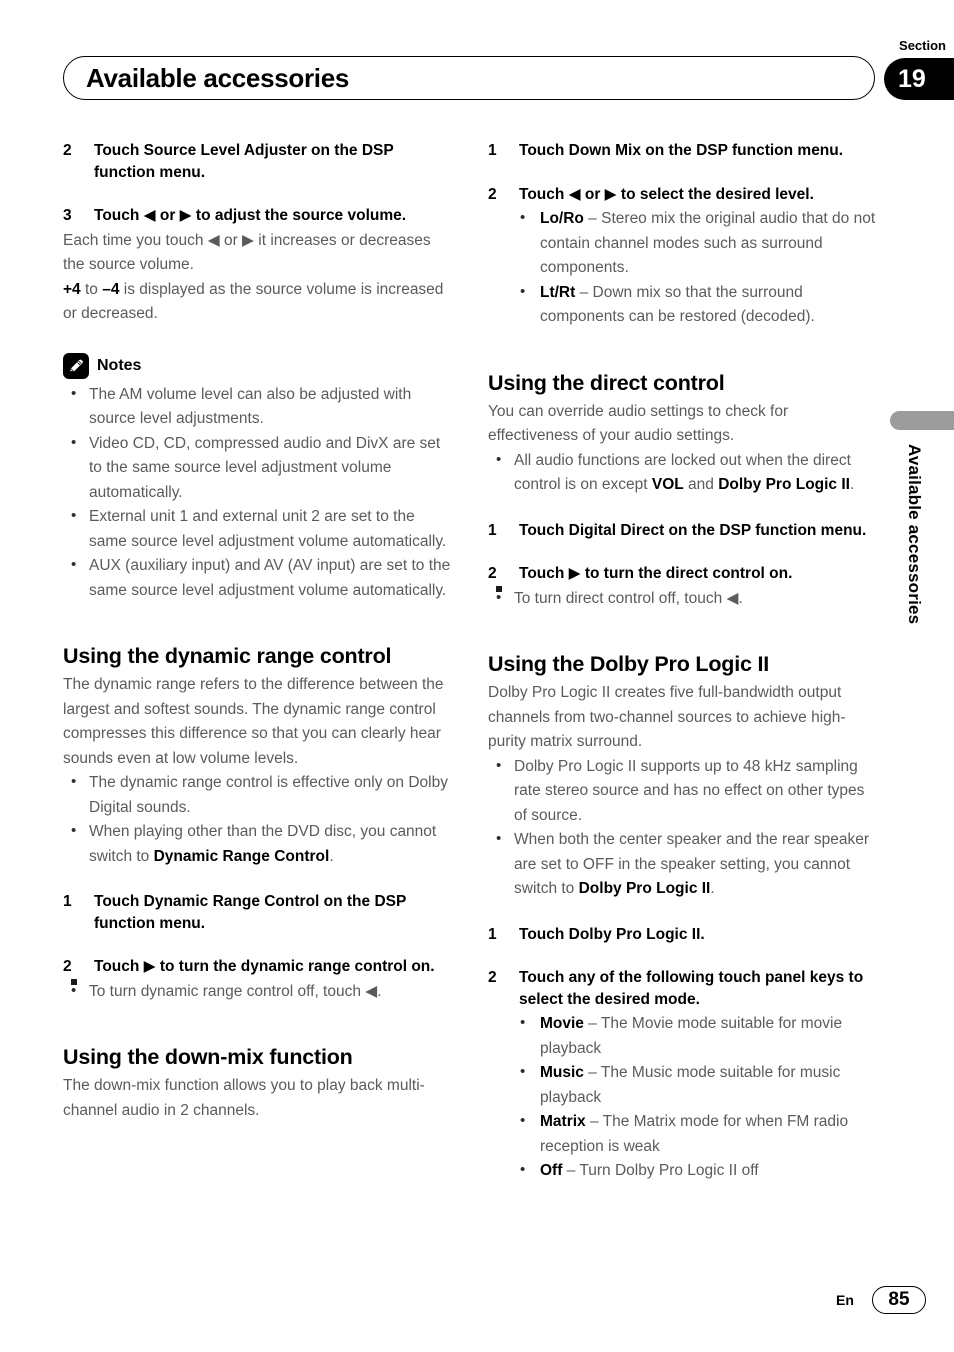 This screenshot has height=1352, width=954. I want to click on side-chapter-label: Available accessories, so click(914, 534).